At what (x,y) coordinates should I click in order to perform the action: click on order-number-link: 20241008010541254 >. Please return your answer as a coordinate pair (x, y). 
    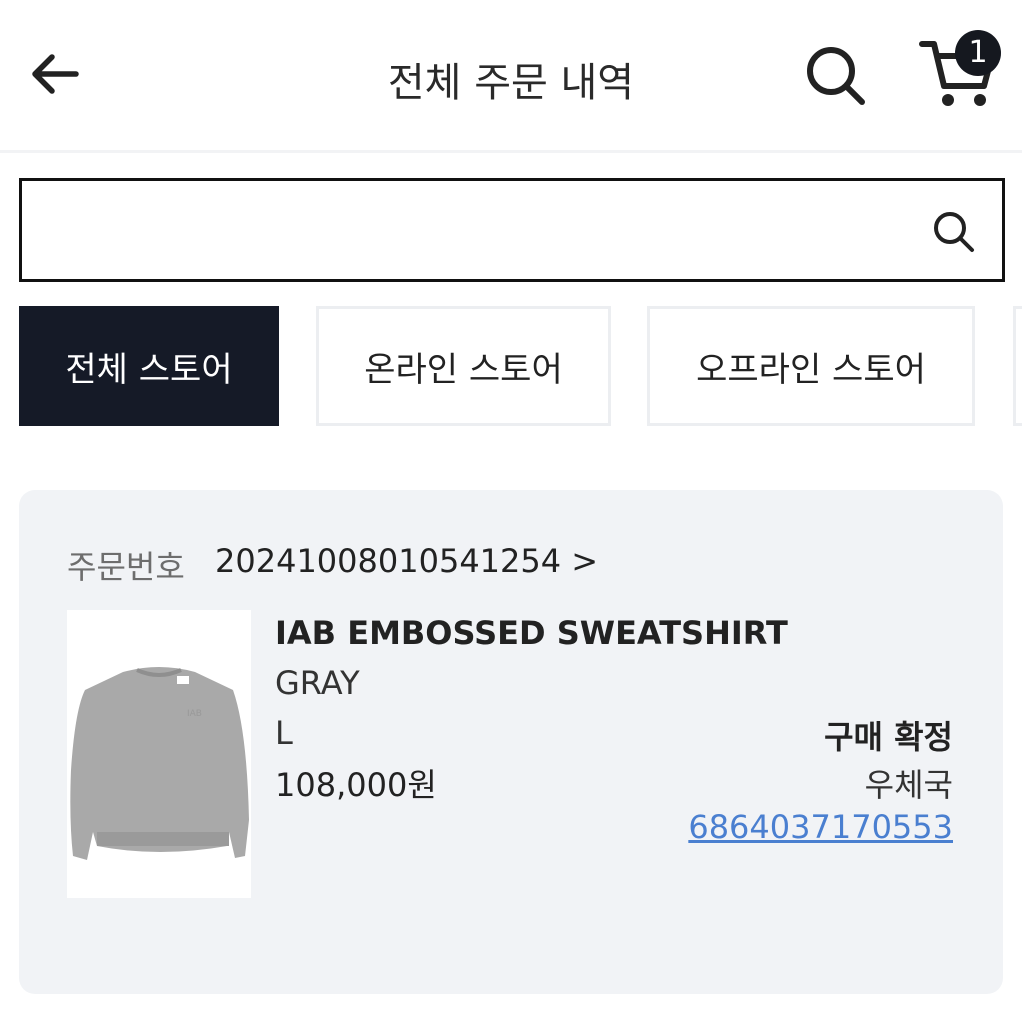
    Looking at the image, I should click on (406, 561).